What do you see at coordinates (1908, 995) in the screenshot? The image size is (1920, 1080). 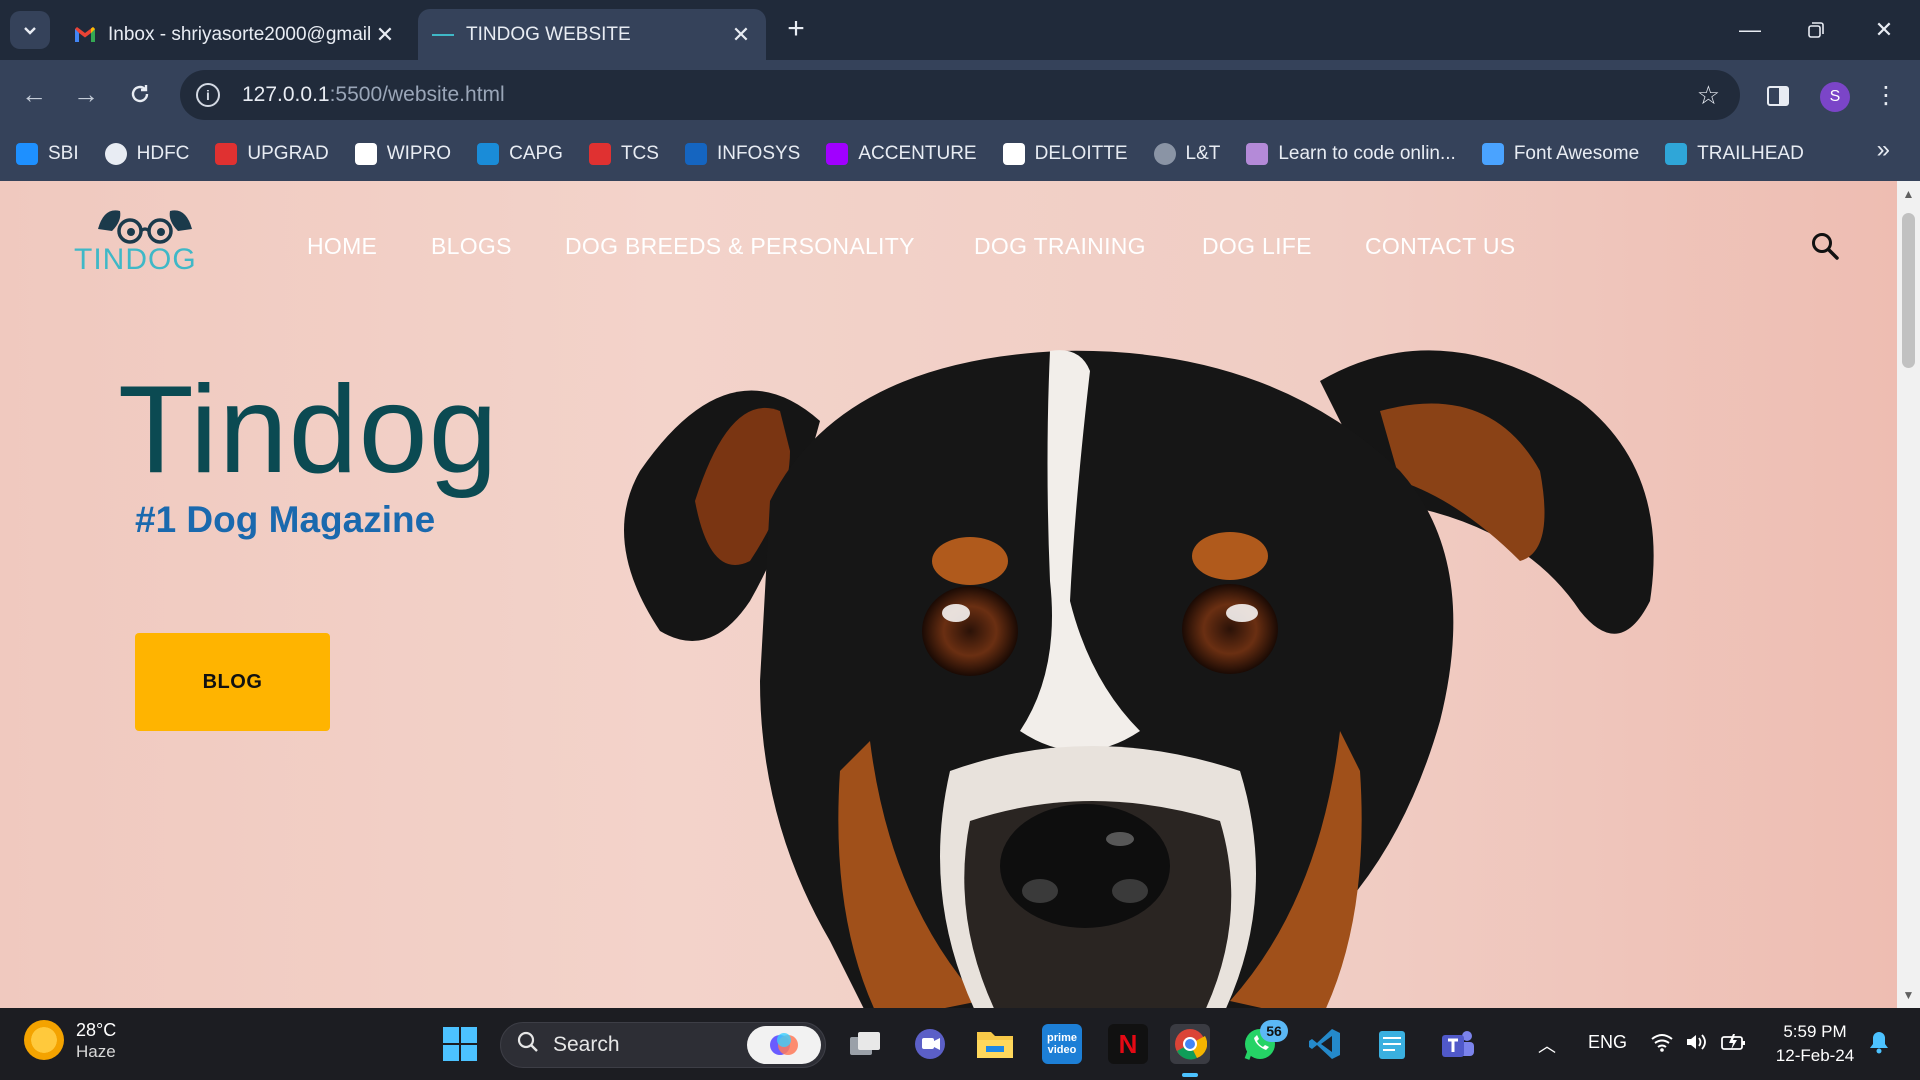 I see `scroll-down-arrow-icon: ▼` at bounding box center [1908, 995].